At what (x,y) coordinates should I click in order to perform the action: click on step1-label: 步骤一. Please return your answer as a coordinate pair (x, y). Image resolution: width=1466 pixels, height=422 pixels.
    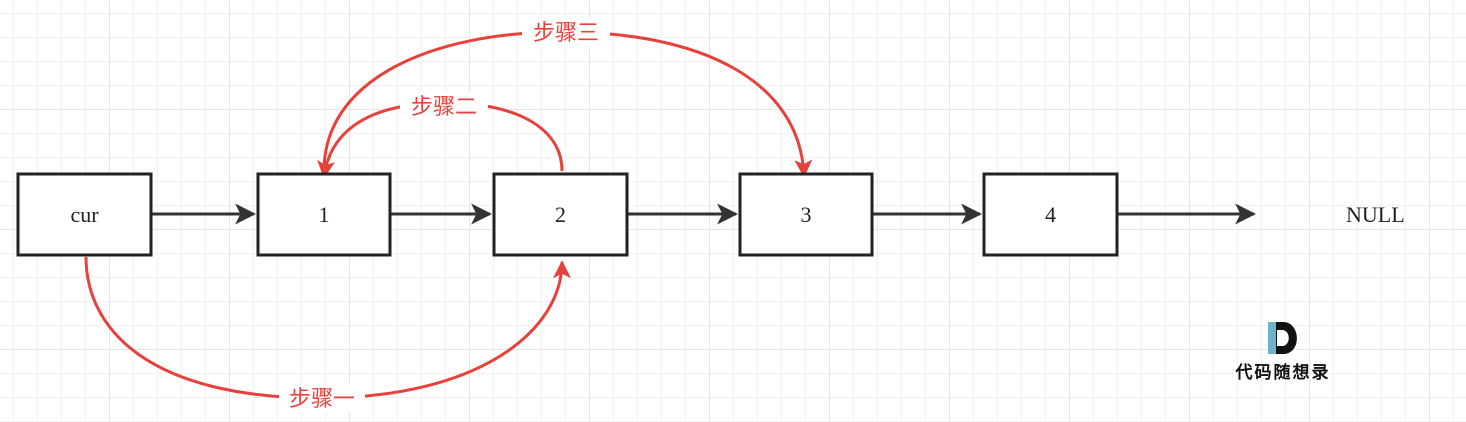
    Looking at the image, I should click on (322, 399).